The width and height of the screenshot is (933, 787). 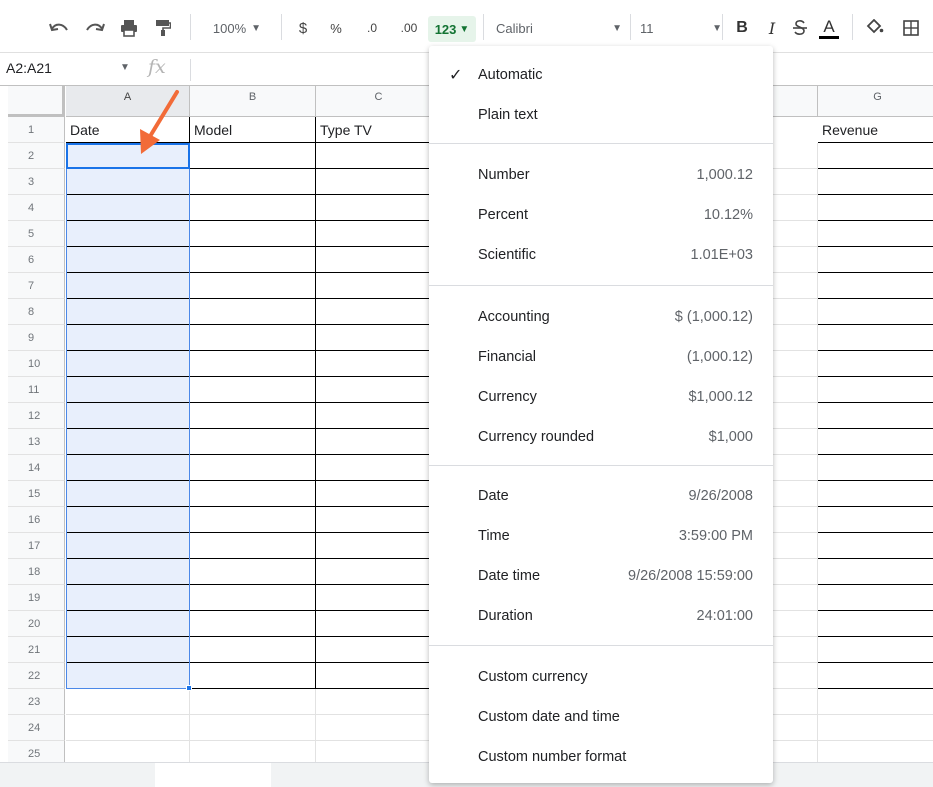 I want to click on cell-a15, so click(x=128, y=494).